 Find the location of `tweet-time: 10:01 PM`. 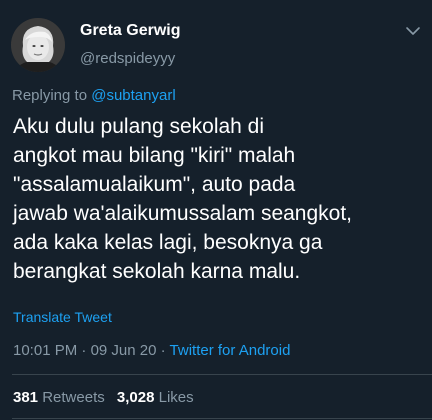

tweet-time: 10:01 PM is located at coordinates (45, 350).